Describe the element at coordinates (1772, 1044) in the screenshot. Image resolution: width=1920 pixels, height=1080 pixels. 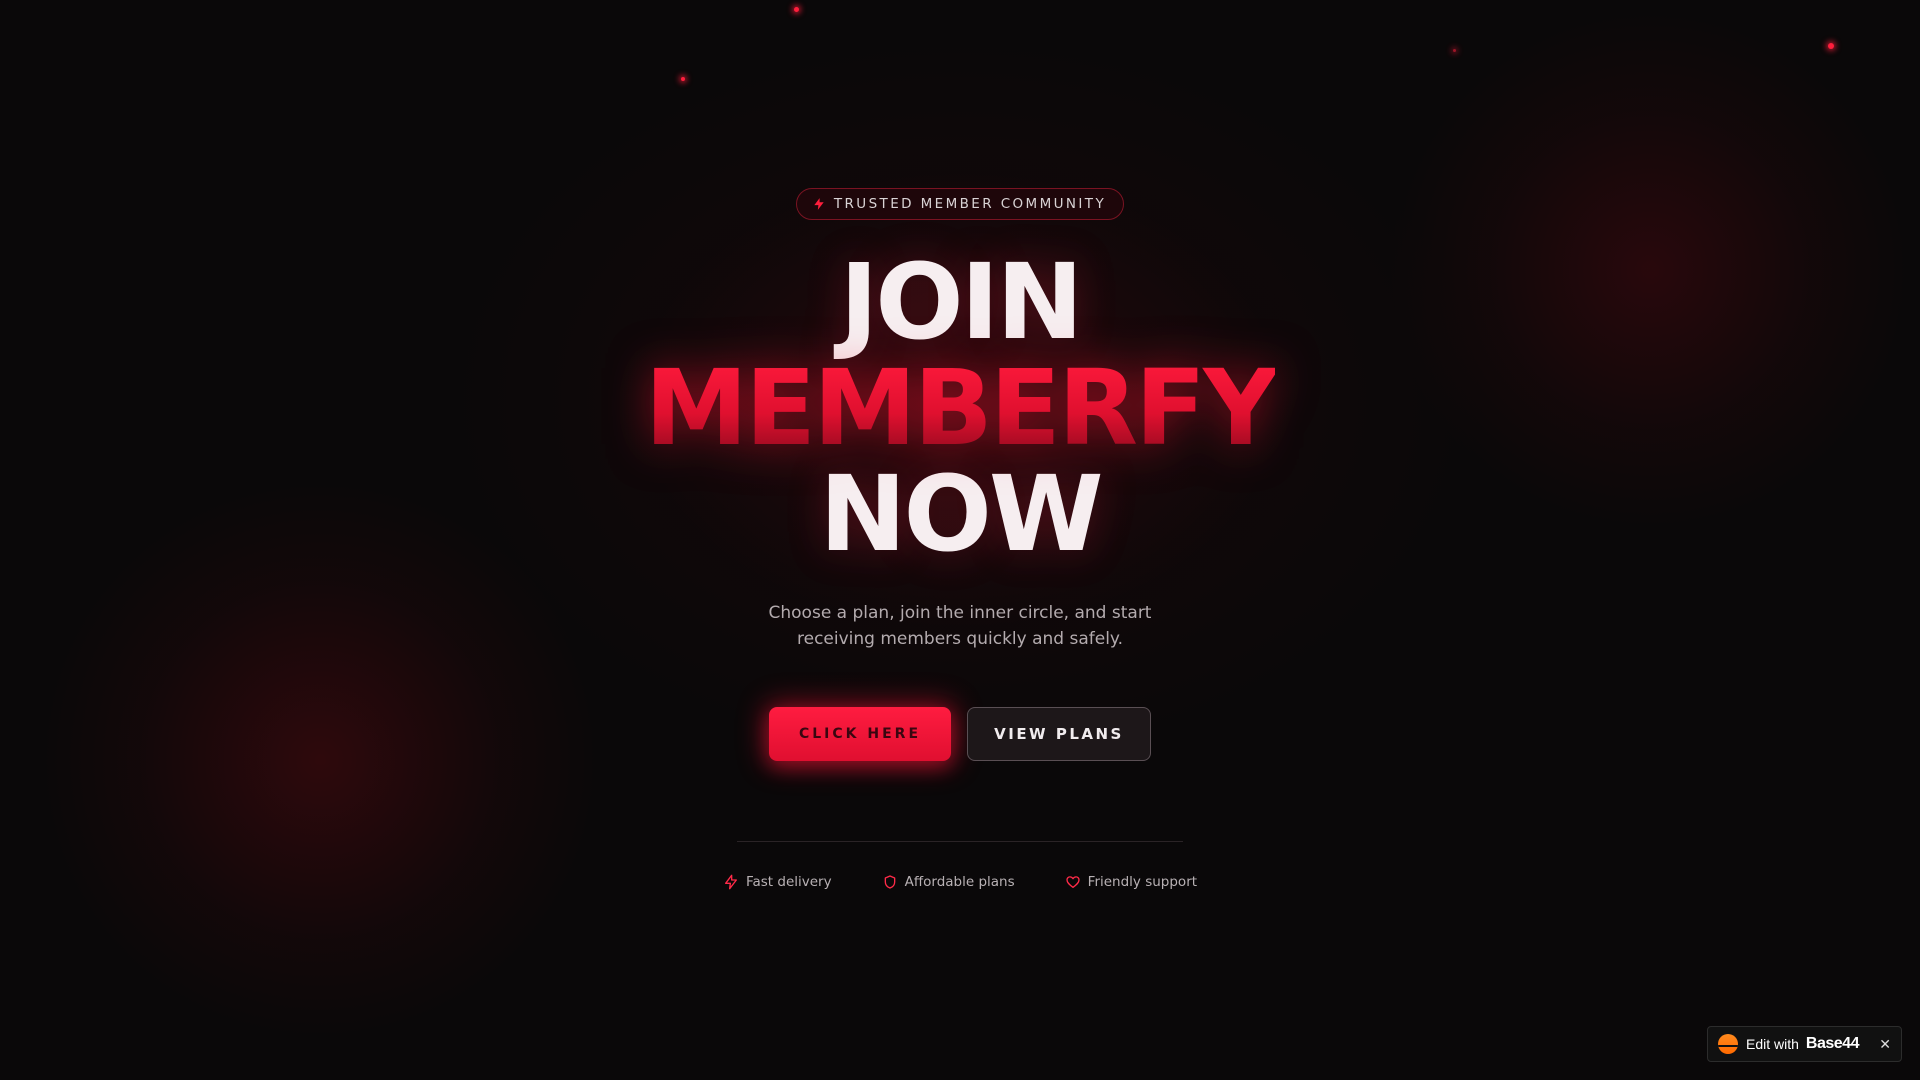
I see `edit-with-label: Edit with` at that location.